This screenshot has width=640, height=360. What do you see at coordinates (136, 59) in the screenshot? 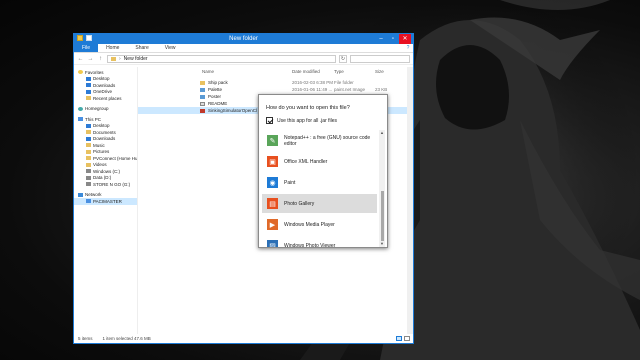
I see `breadcrumb-new-folder: New folder` at bounding box center [136, 59].